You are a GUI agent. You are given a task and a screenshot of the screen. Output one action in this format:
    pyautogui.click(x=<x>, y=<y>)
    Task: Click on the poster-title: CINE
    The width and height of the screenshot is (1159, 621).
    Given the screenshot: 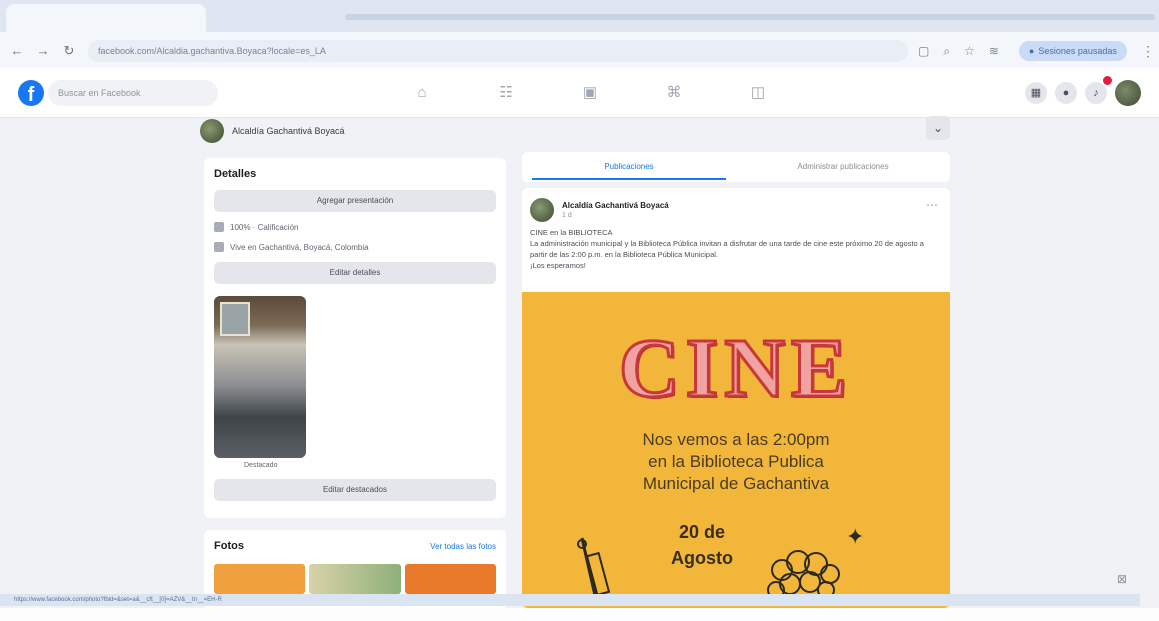 What is the action you would take?
    pyautogui.click(x=735, y=369)
    